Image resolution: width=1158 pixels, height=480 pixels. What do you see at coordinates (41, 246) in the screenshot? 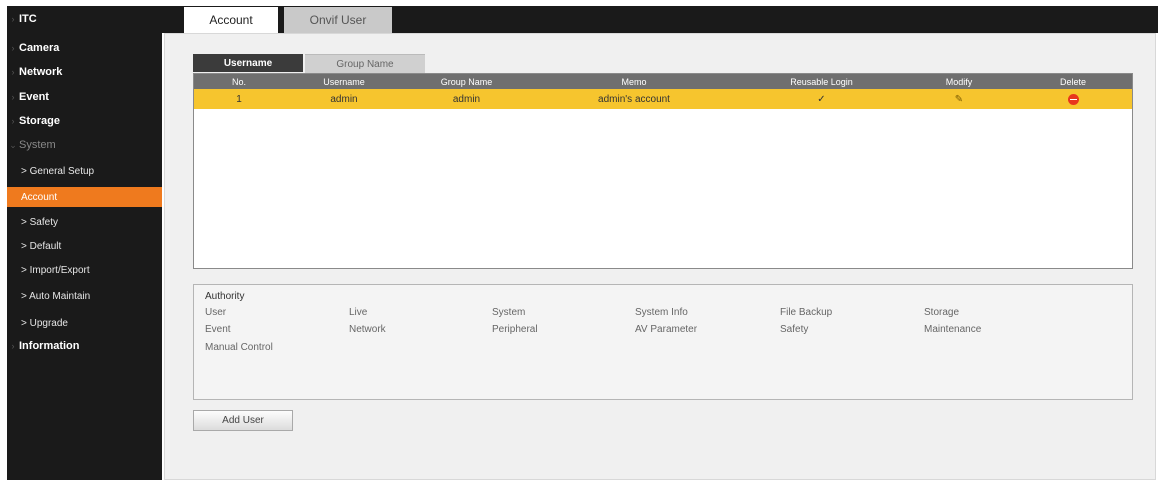
I see `sidebar-item-label: > Default` at bounding box center [41, 246].